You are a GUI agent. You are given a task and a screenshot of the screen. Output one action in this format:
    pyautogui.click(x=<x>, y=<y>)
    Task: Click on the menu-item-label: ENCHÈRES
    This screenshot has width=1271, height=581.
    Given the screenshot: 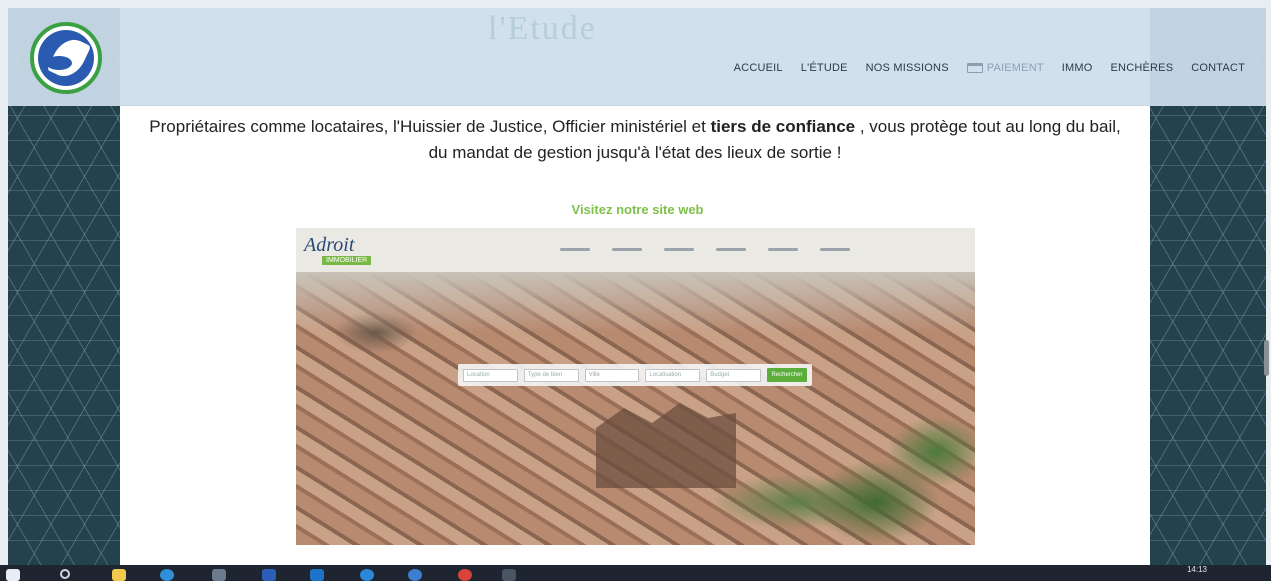 What is the action you would take?
    pyautogui.click(x=1142, y=68)
    